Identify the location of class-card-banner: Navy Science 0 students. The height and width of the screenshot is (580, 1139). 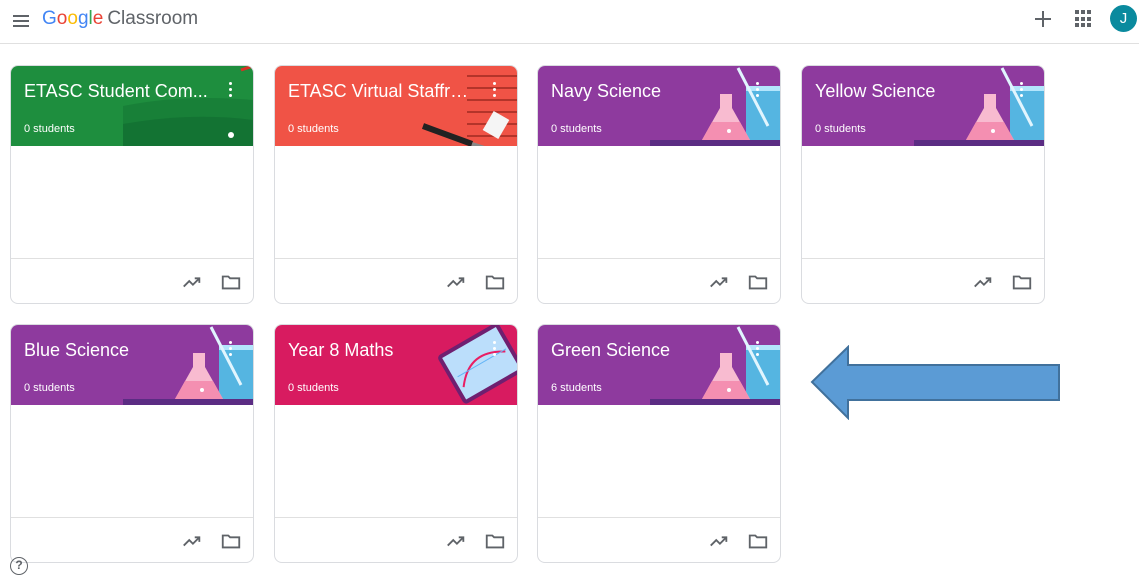
(659, 106).